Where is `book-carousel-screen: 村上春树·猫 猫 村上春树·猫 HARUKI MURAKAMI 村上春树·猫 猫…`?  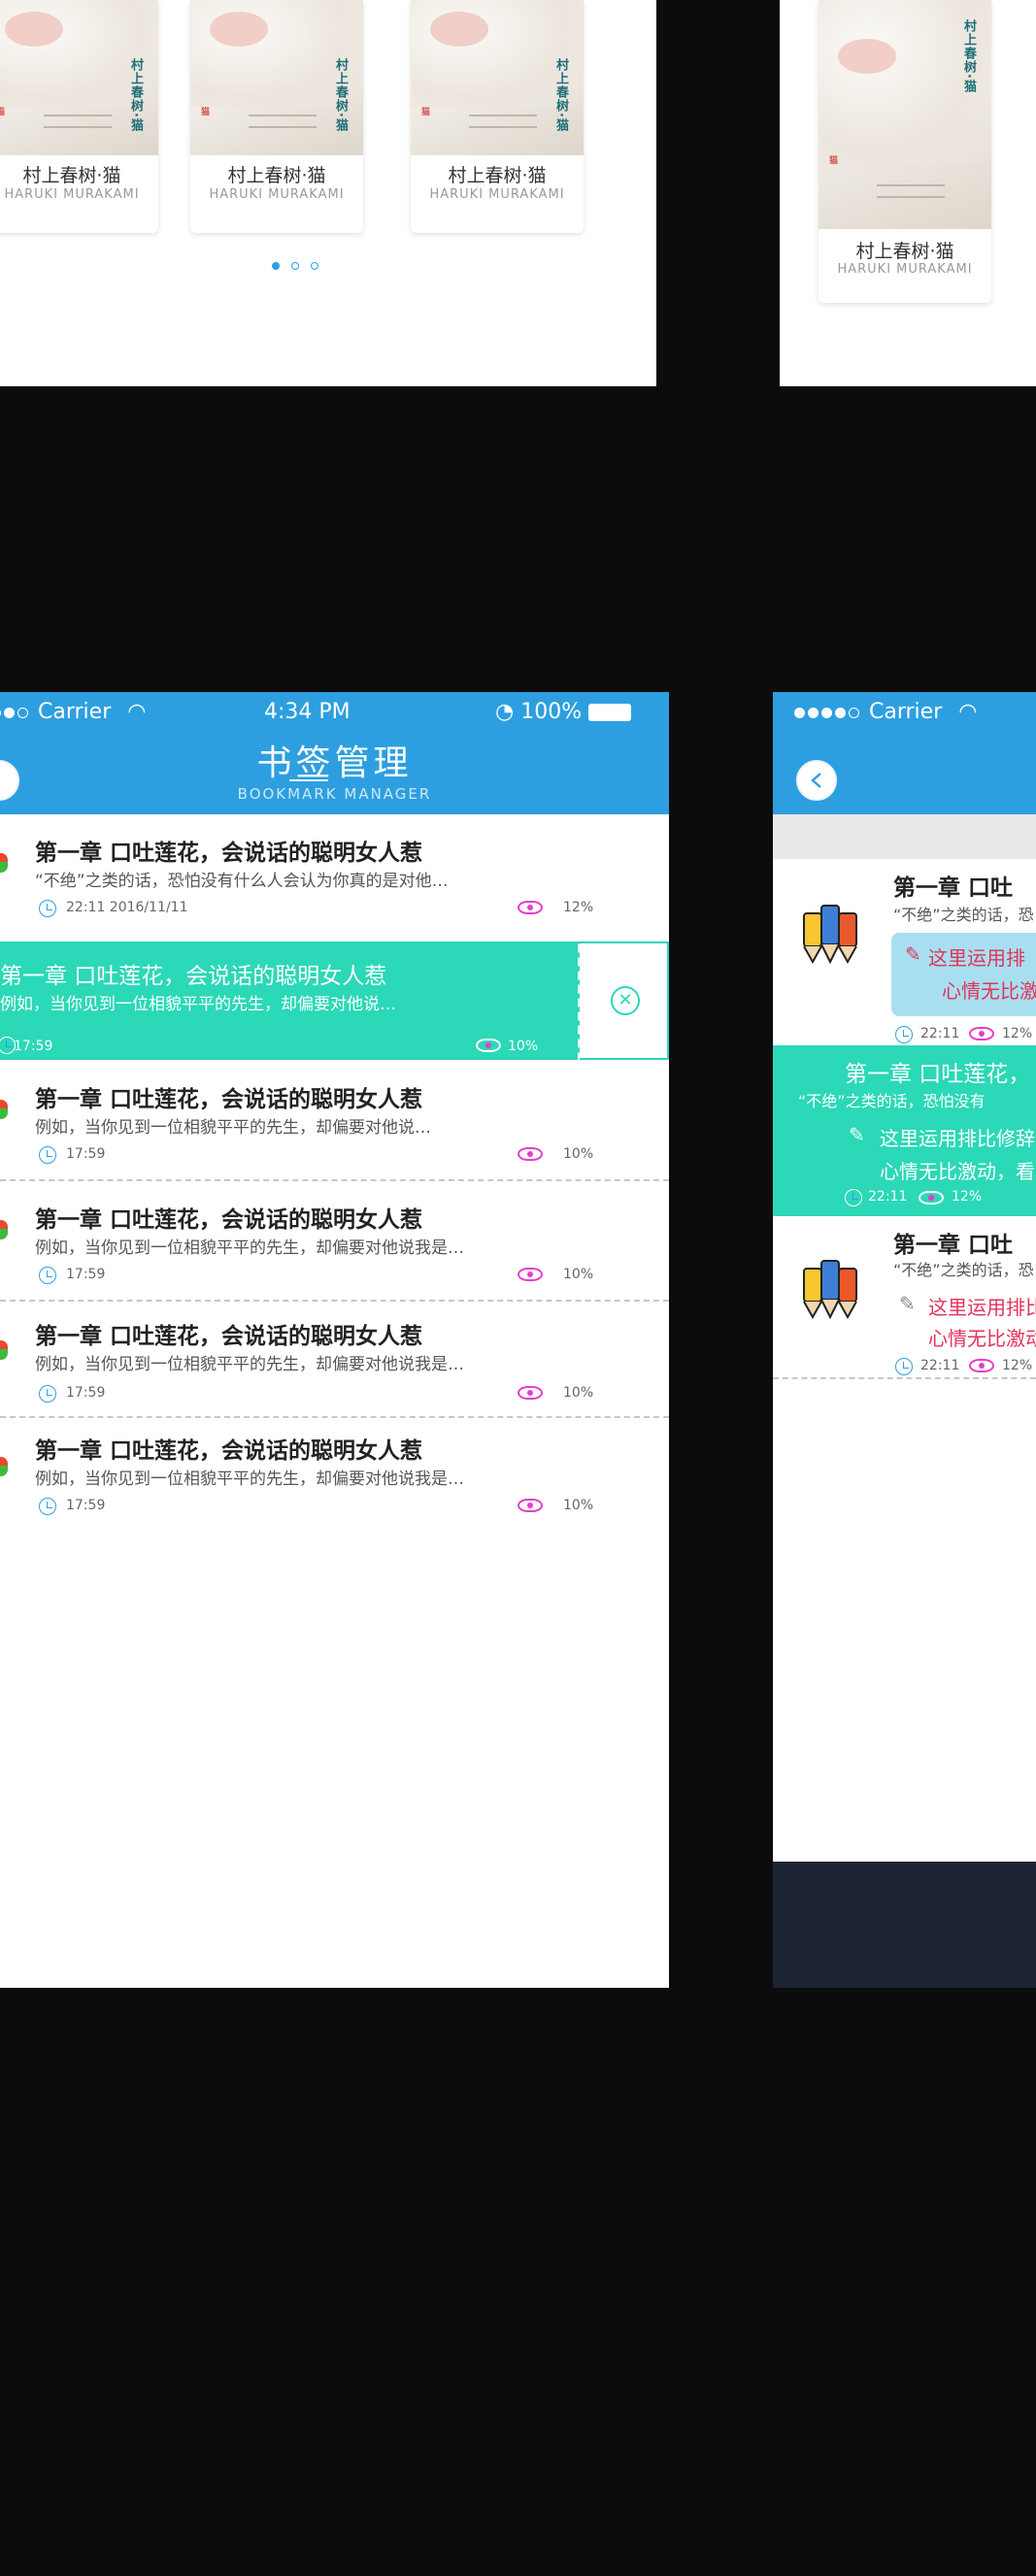
book-carousel-screen: 村上春树·猫 猫 村上春树·猫 HARUKI MURAKAMI 村上春树·猫 猫… is located at coordinates (328, 193).